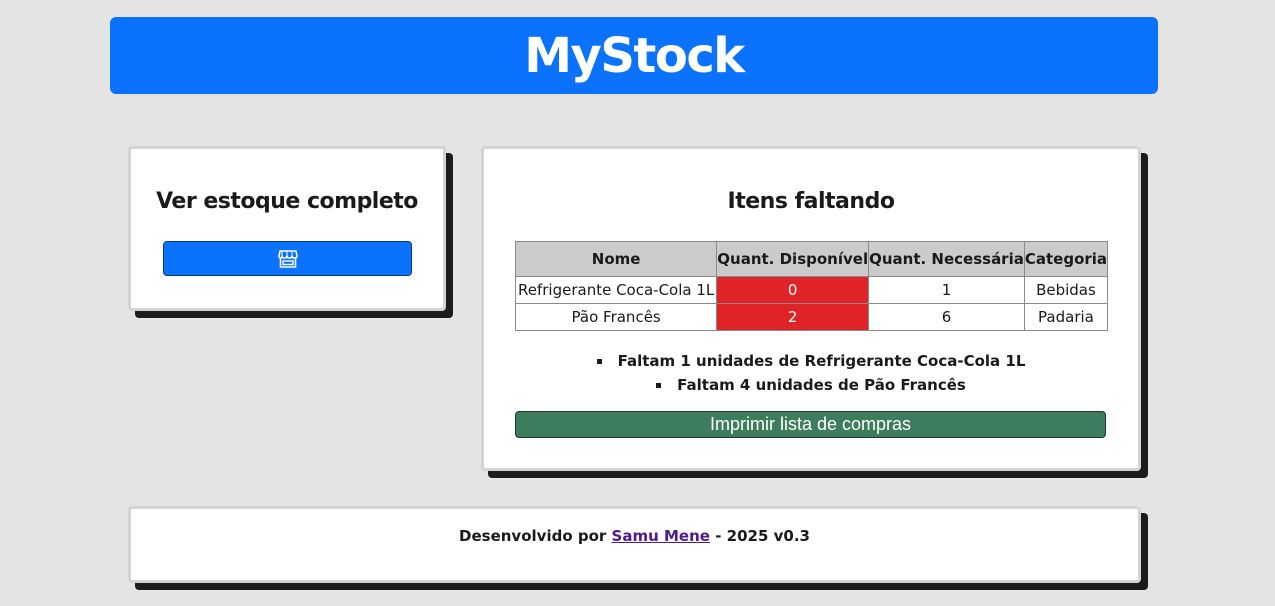  What do you see at coordinates (793, 317) in the screenshot?
I see `cell-available: 2` at bounding box center [793, 317].